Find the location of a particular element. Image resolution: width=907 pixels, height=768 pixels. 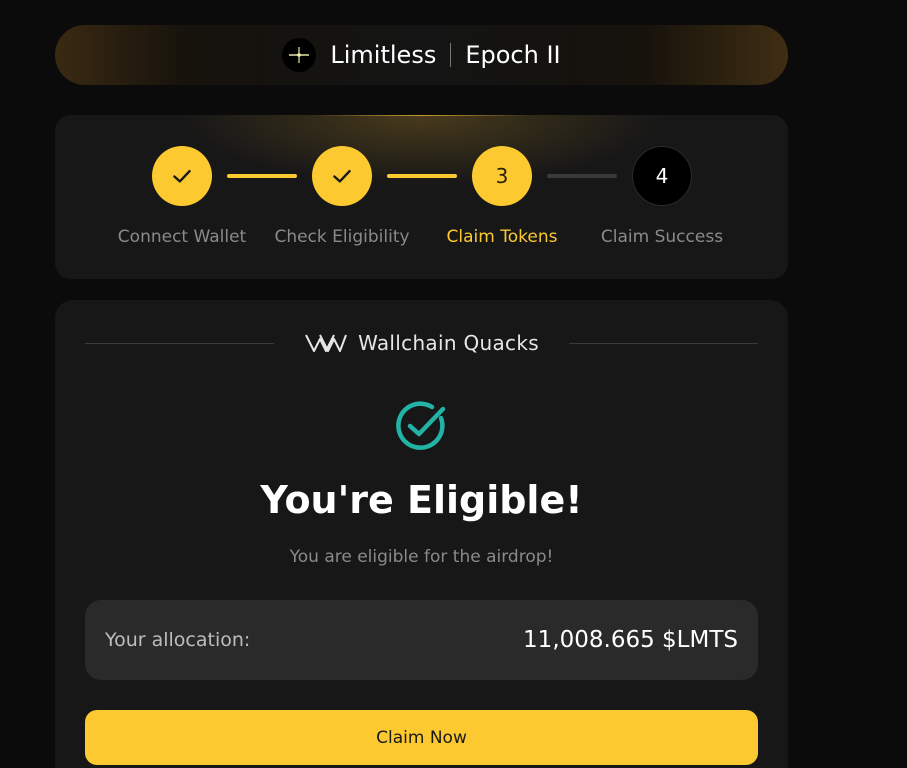

step-check-eligibility is located at coordinates (342, 176).